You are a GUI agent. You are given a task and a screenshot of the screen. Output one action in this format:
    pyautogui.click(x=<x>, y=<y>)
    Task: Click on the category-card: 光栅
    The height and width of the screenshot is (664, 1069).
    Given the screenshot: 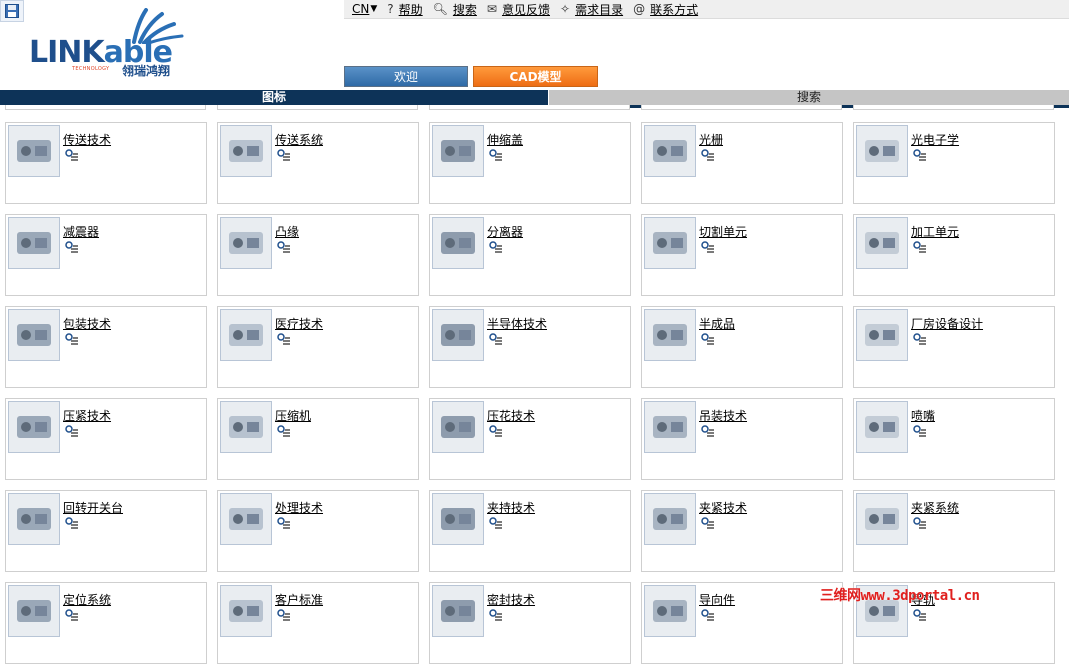 What is the action you would take?
    pyautogui.click(x=742, y=163)
    